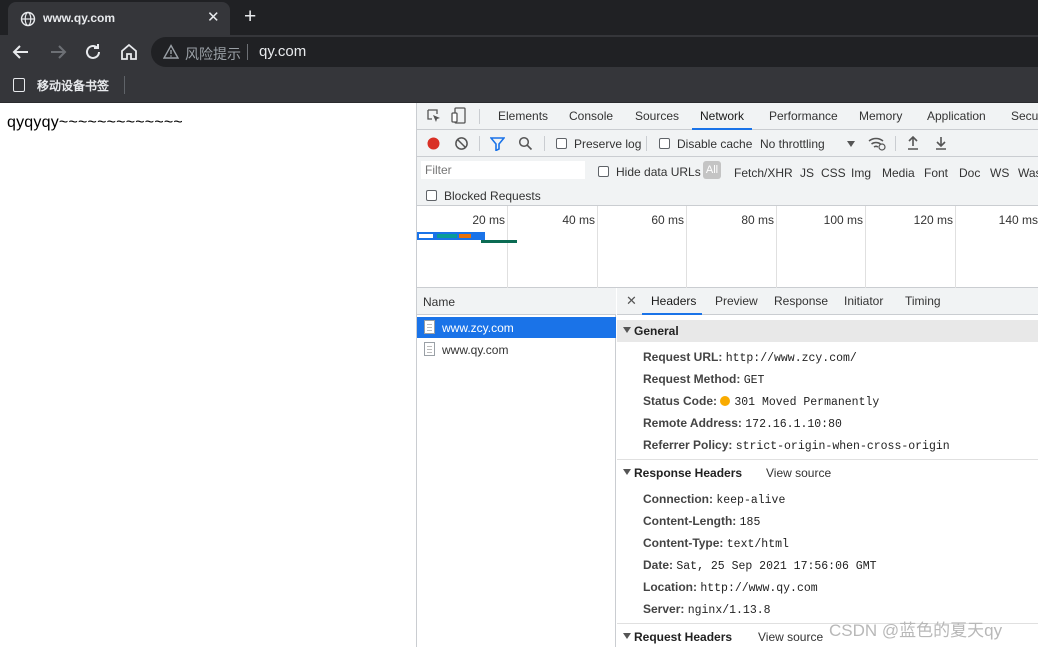 The width and height of the screenshot is (1038, 647). Describe the element at coordinates (129, 52) in the screenshot. I see `home-icon` at that location.